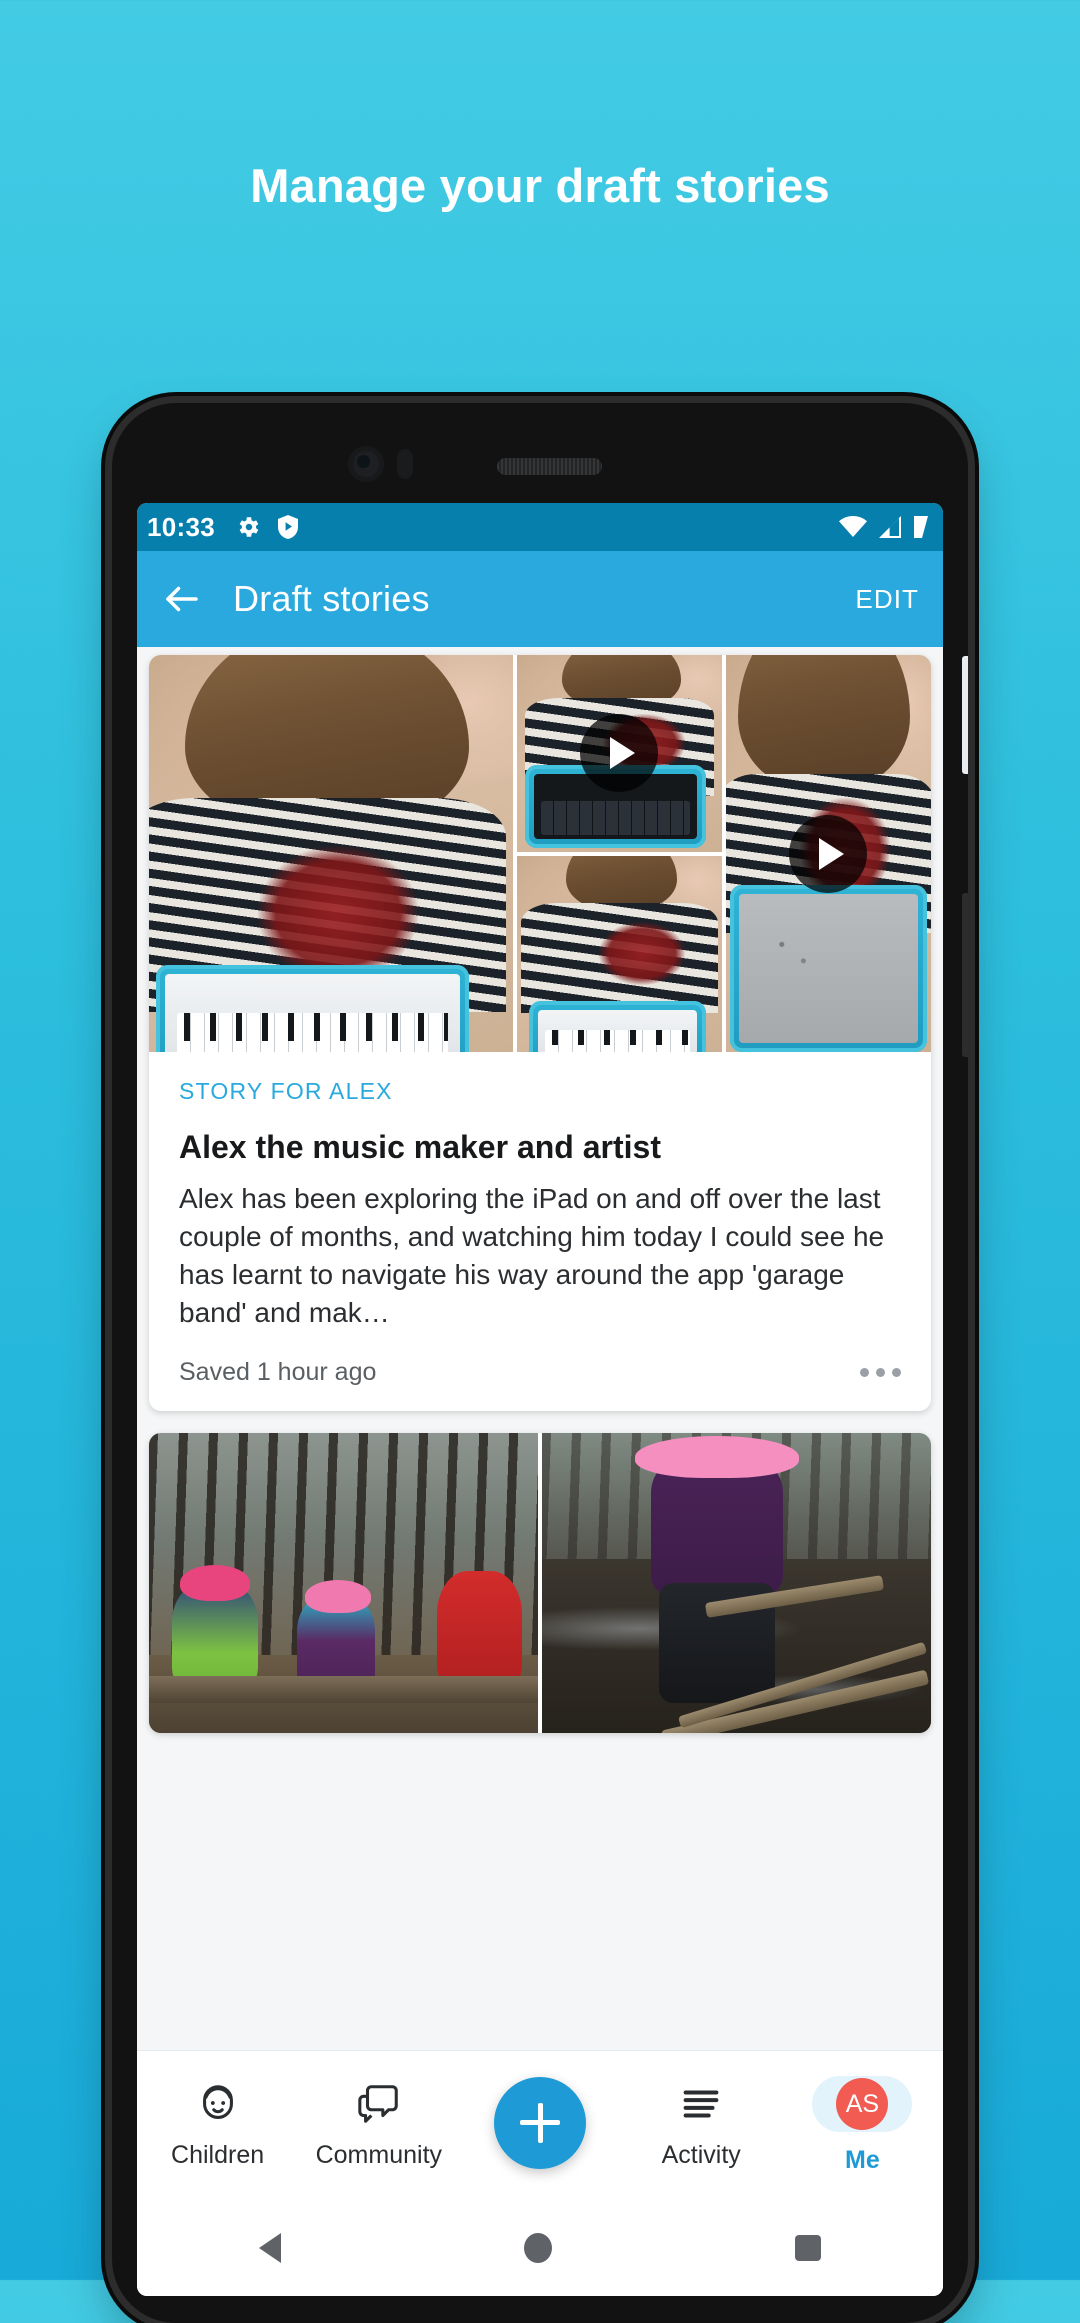 The image size is (1080, 2323). I want to click on story-card, so click(540, 1583).